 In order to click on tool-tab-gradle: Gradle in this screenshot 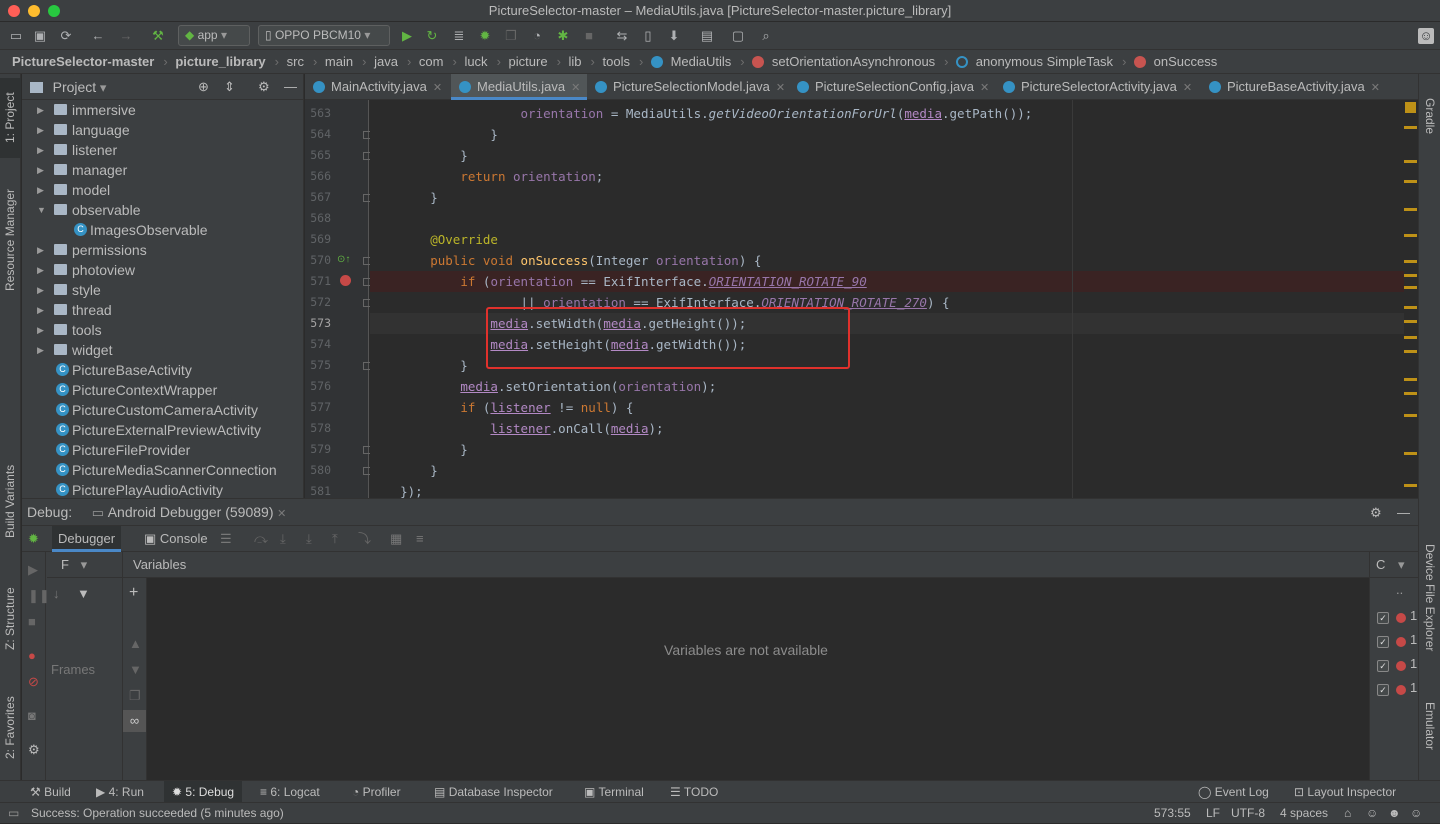, I will do `click(1429, 128)`.